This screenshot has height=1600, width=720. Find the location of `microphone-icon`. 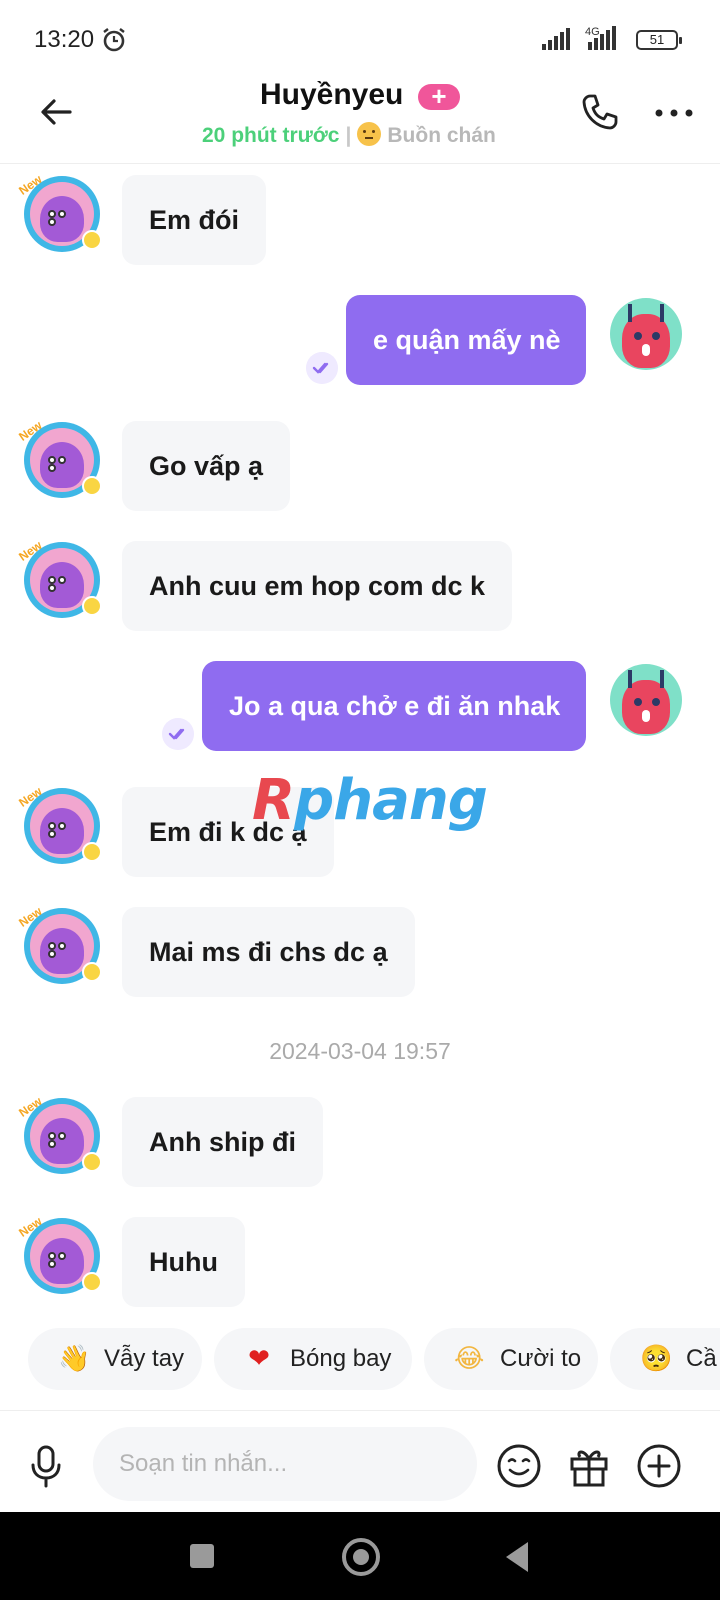

microphone-icon is located at coordinates (46, 1467).